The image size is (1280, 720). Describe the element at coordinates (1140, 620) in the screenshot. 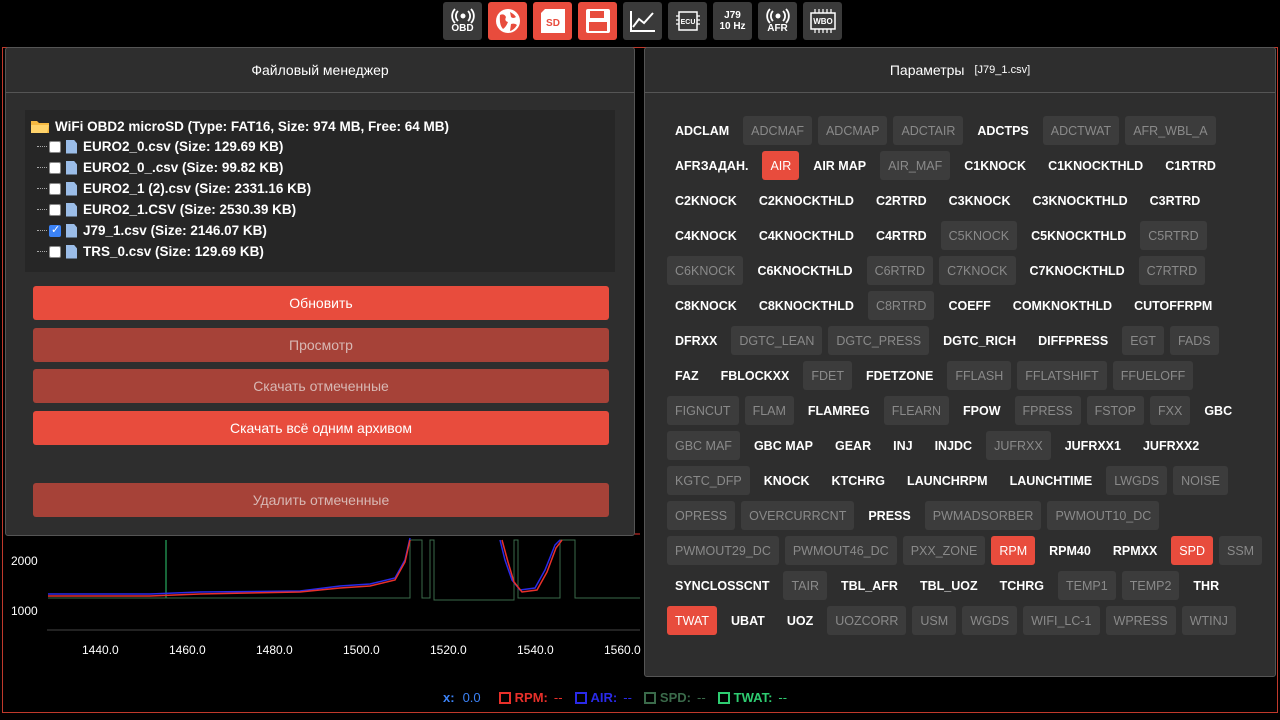

I see `parameter-tag: WPRESS` at that location.